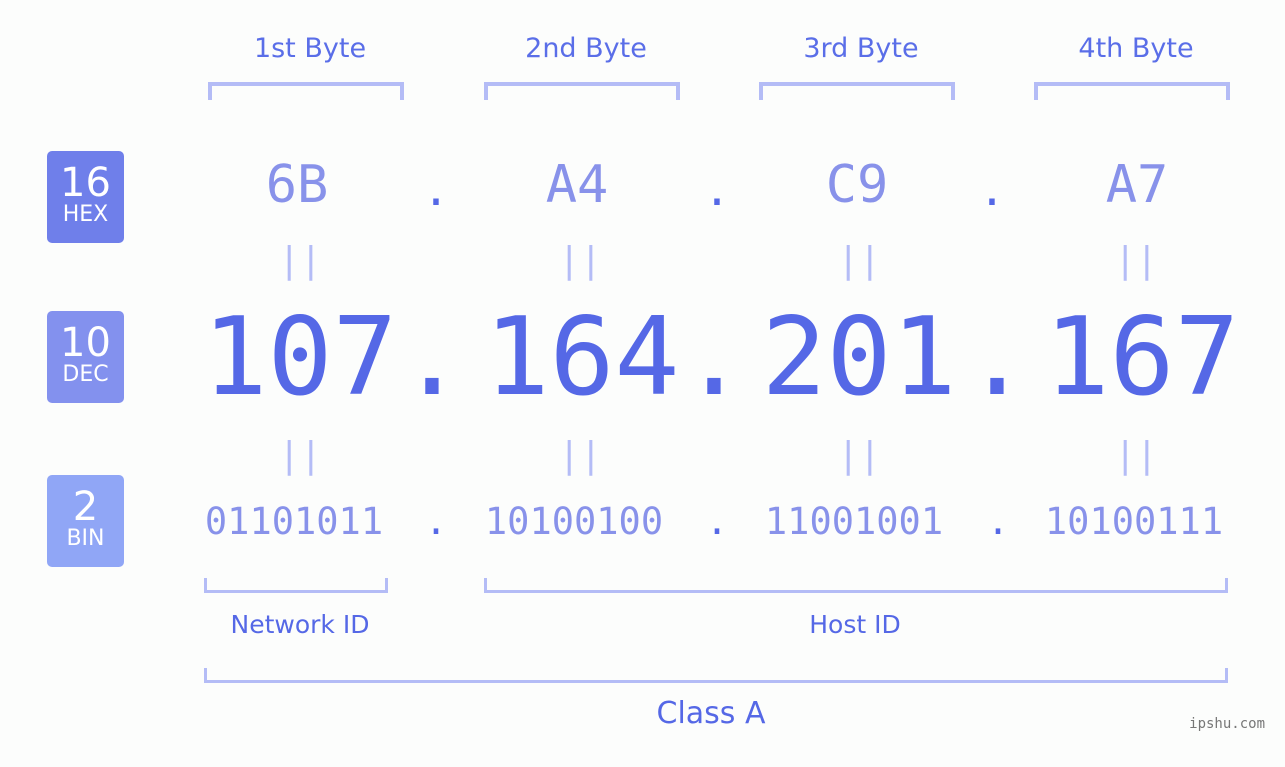 This screenshot has width=1285, height=767. What do you see at coordinates (297, 185) in the screenshot?
I see `hex-byte-1: 6B` at bounding box center [297, 185].